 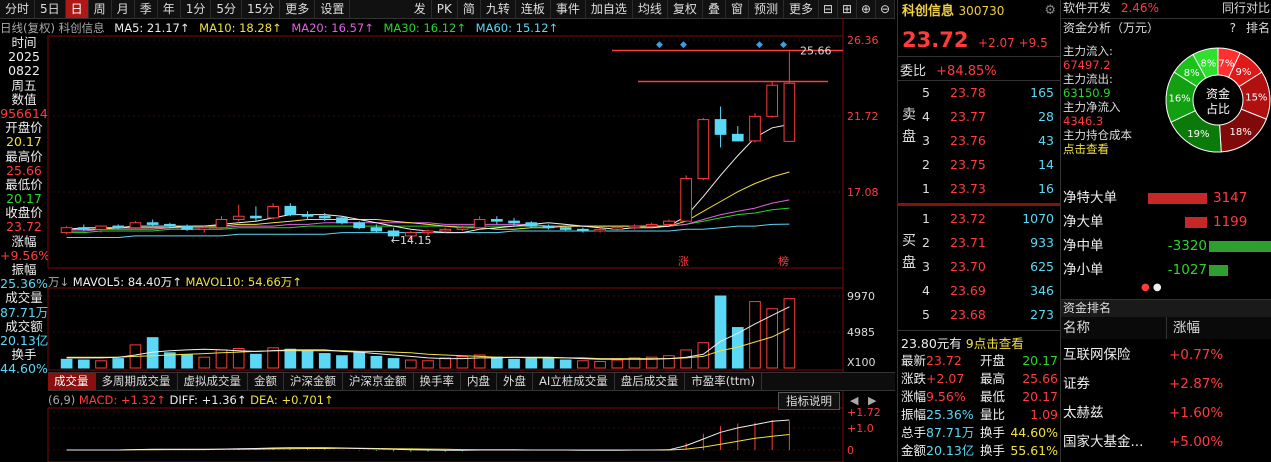 What do you see at coordinates (828, 9) in the screenshot?
I see `minimize-icon: ⊟` at bounding box center [828, 9].